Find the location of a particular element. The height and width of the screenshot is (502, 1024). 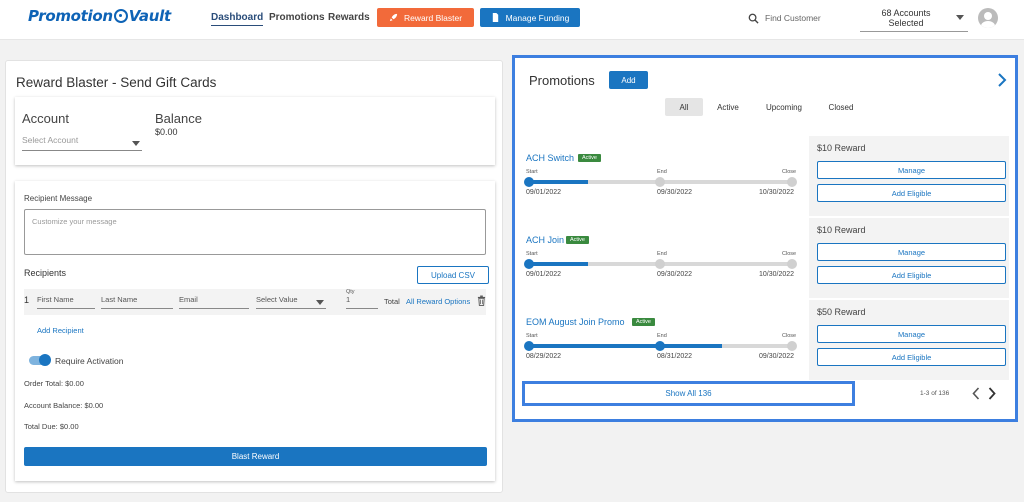

nav-rewards: Rewards is located at coordinates (349, 17).